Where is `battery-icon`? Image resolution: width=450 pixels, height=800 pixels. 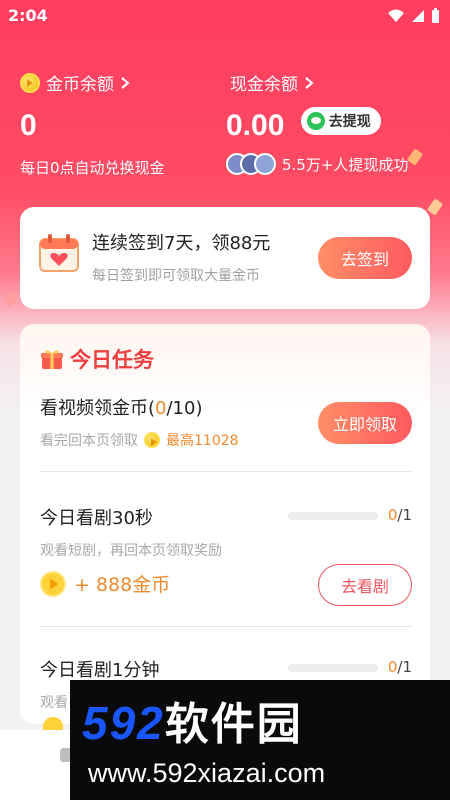 battery-icon is located at coordinates (435, 15).